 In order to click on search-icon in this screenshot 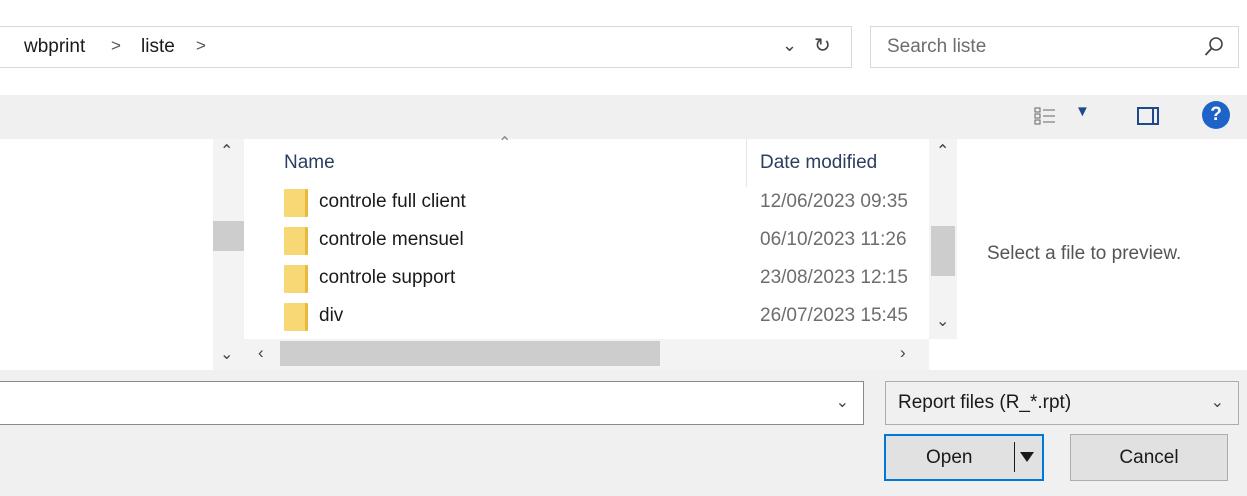, I will do `click(1214, 47)`.